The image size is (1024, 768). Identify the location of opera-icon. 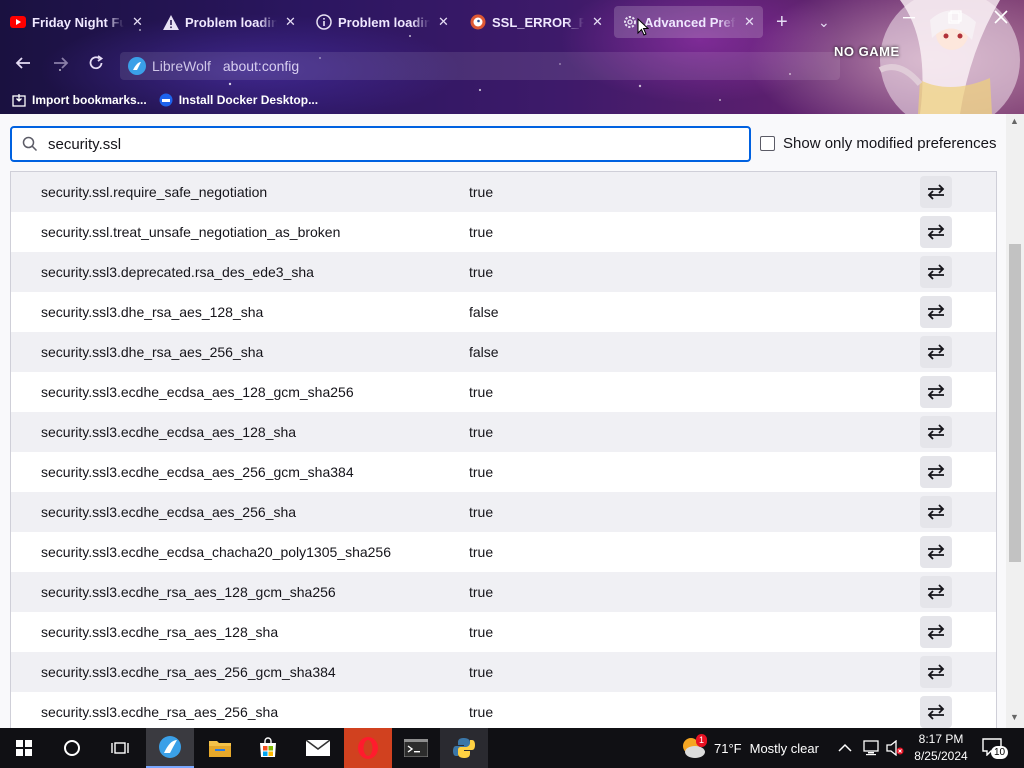
(368, 748).